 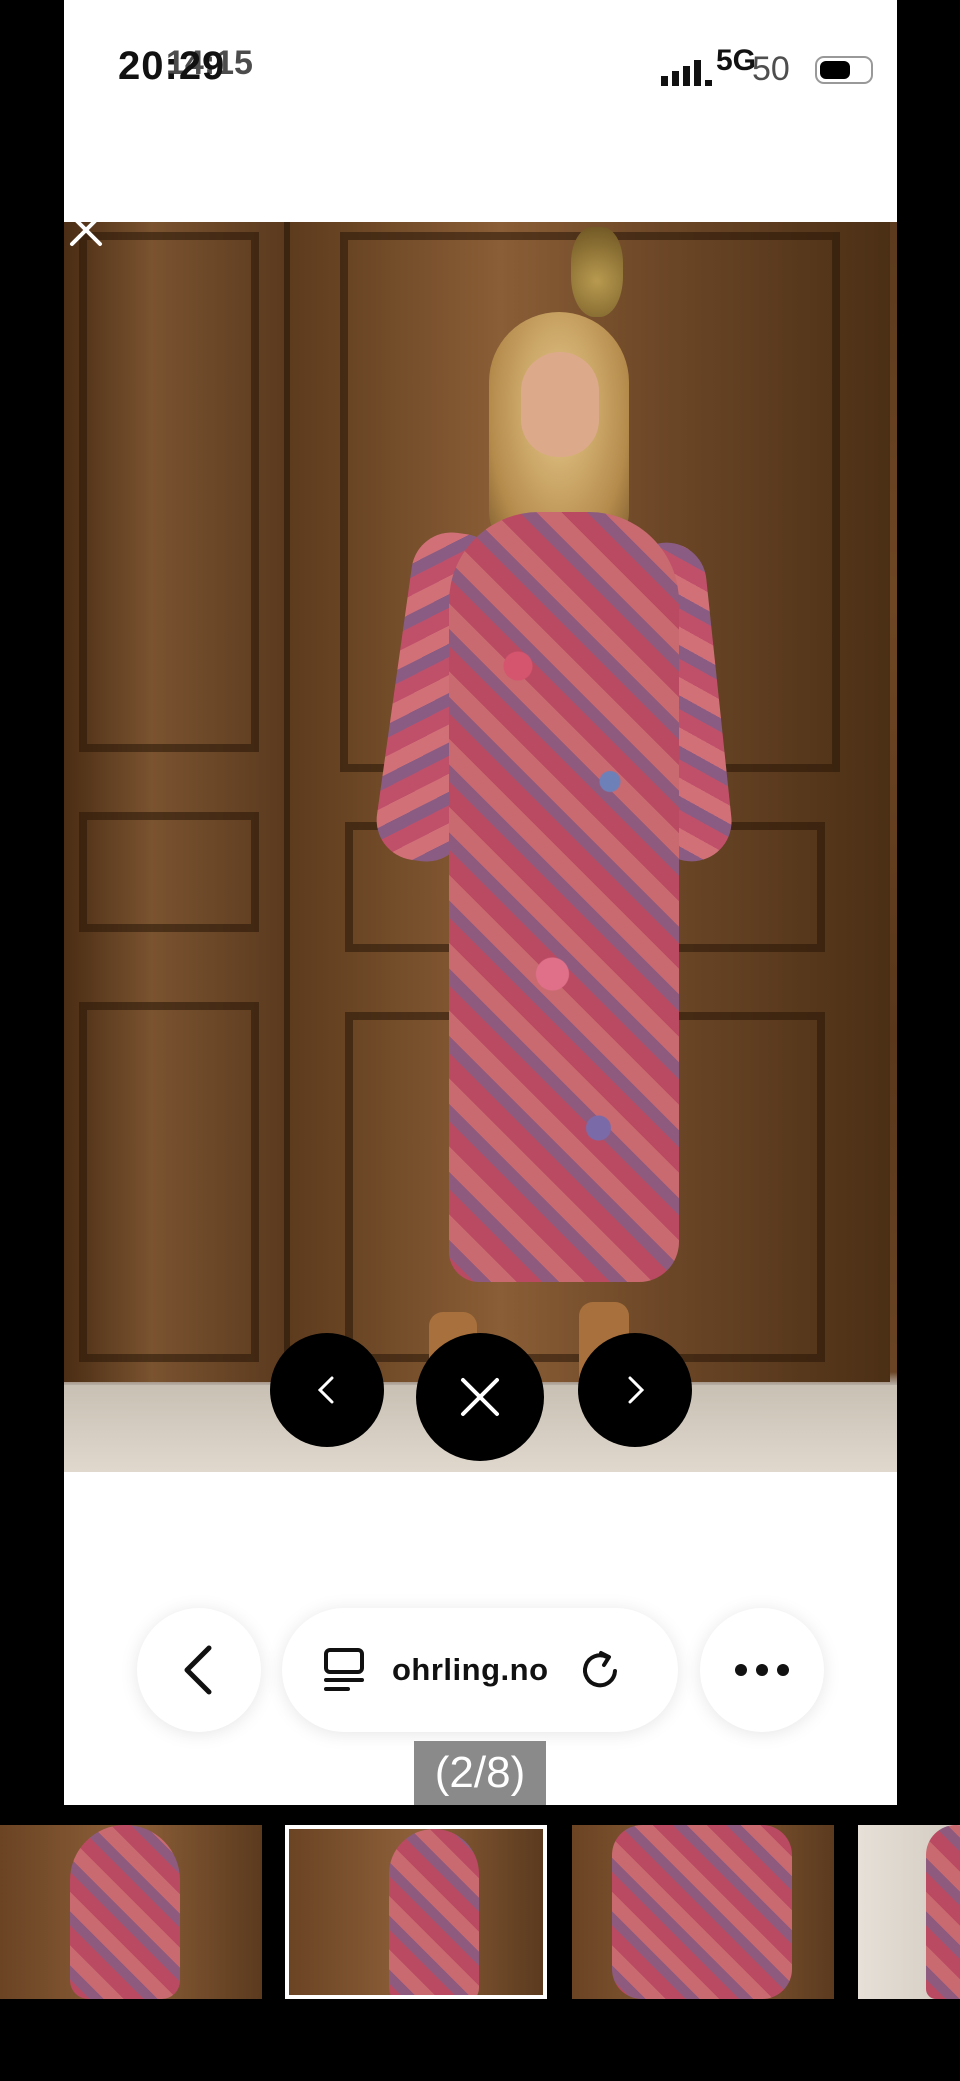 I want to click on door-left, so click(x=177, y=802).